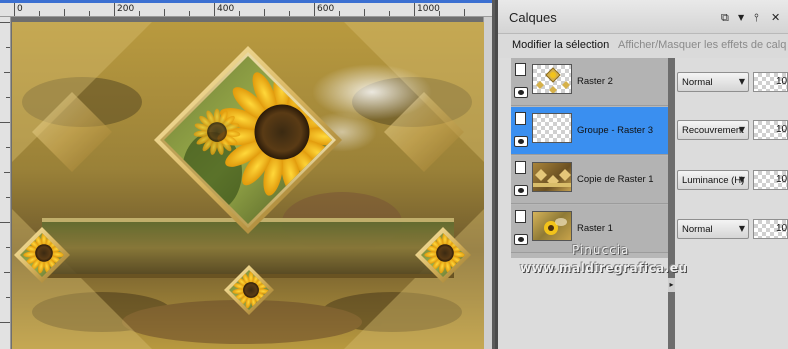 Image resolution: width=788 pixels, height=349 pixels. I want to click on canvas-vertical-scrollbar, so click(487, 183).